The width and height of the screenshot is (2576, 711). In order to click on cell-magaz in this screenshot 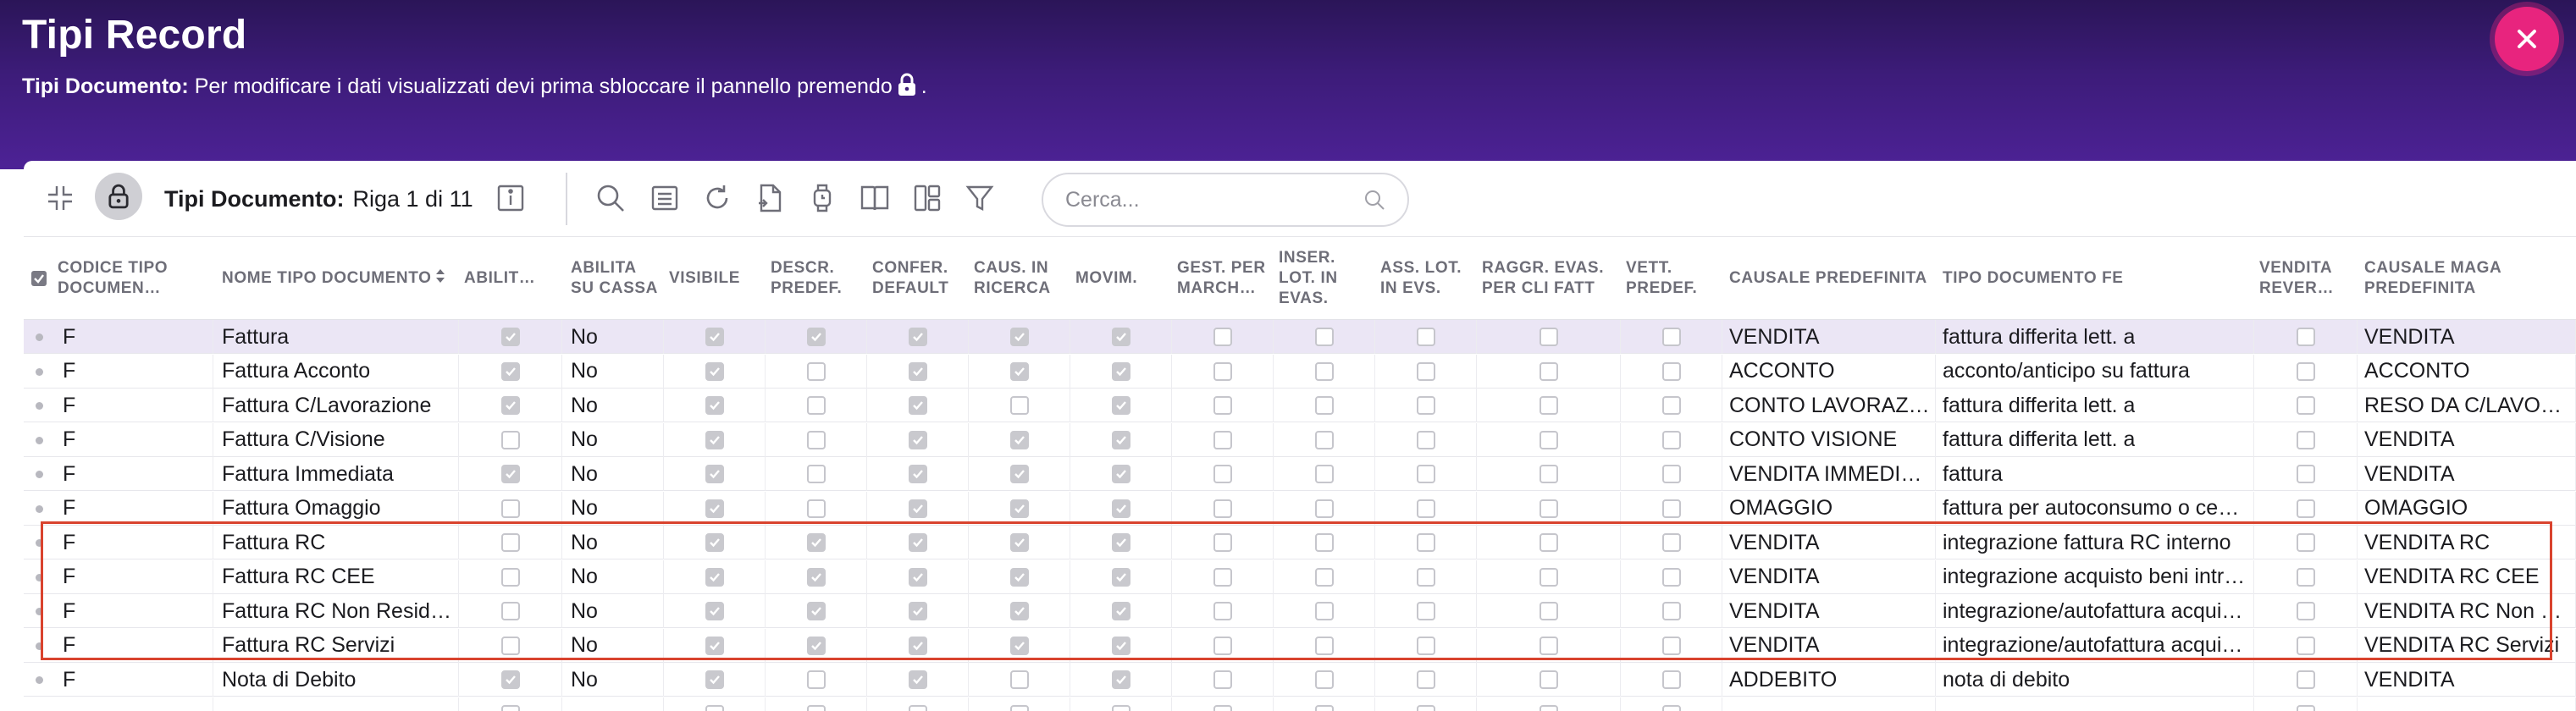, I will do `click(2467, 704)`.